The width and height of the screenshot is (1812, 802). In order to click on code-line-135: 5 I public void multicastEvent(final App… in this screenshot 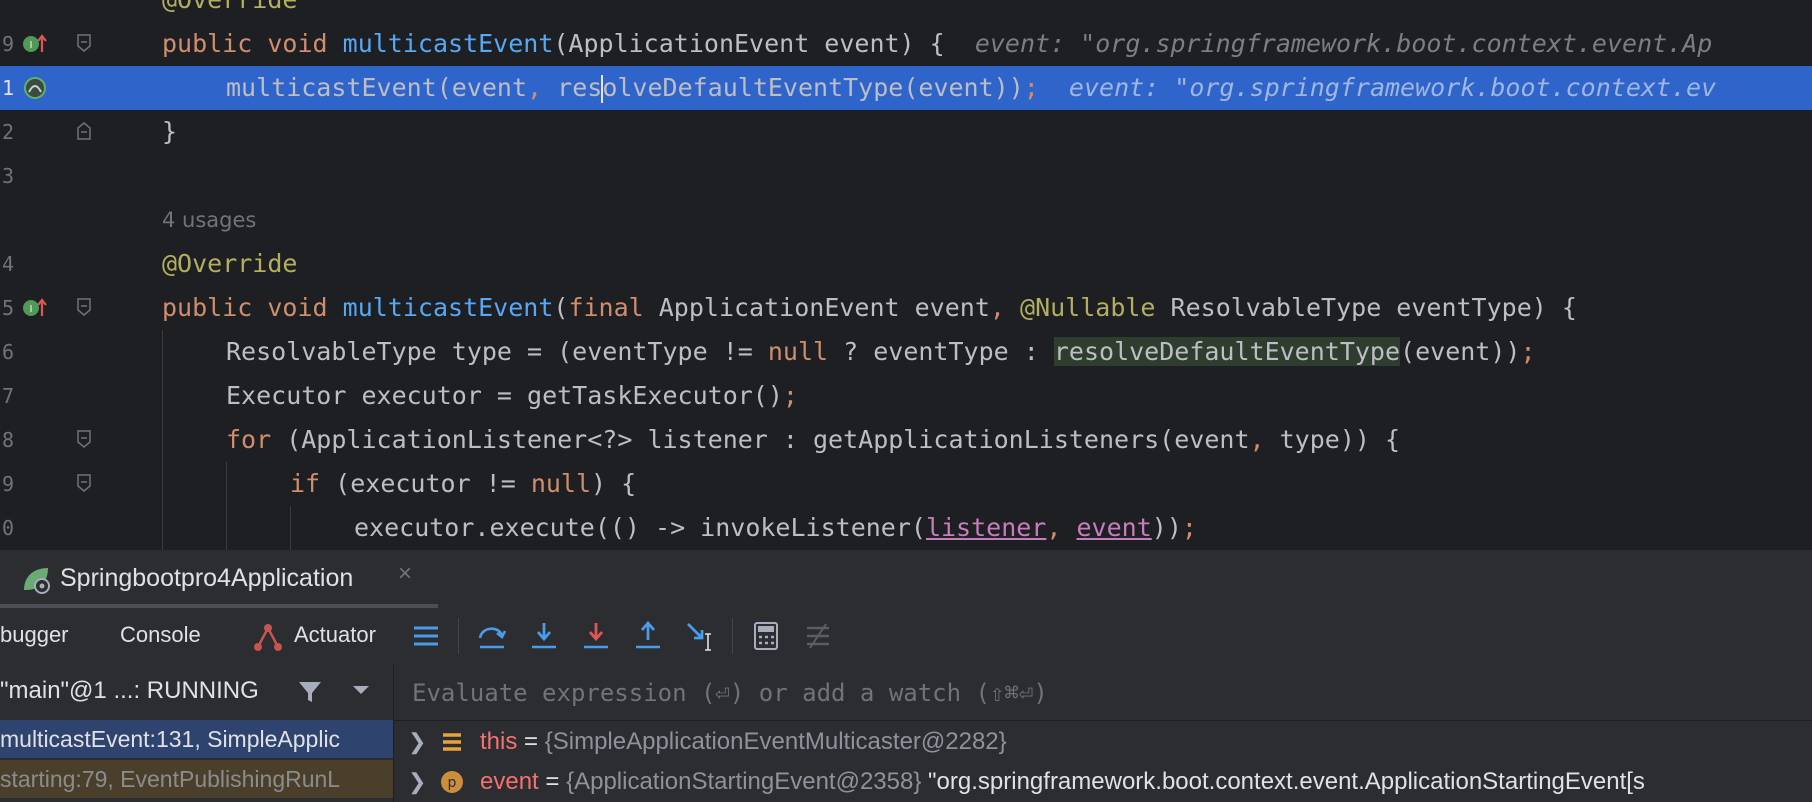, I will do `click(906, 308)`.